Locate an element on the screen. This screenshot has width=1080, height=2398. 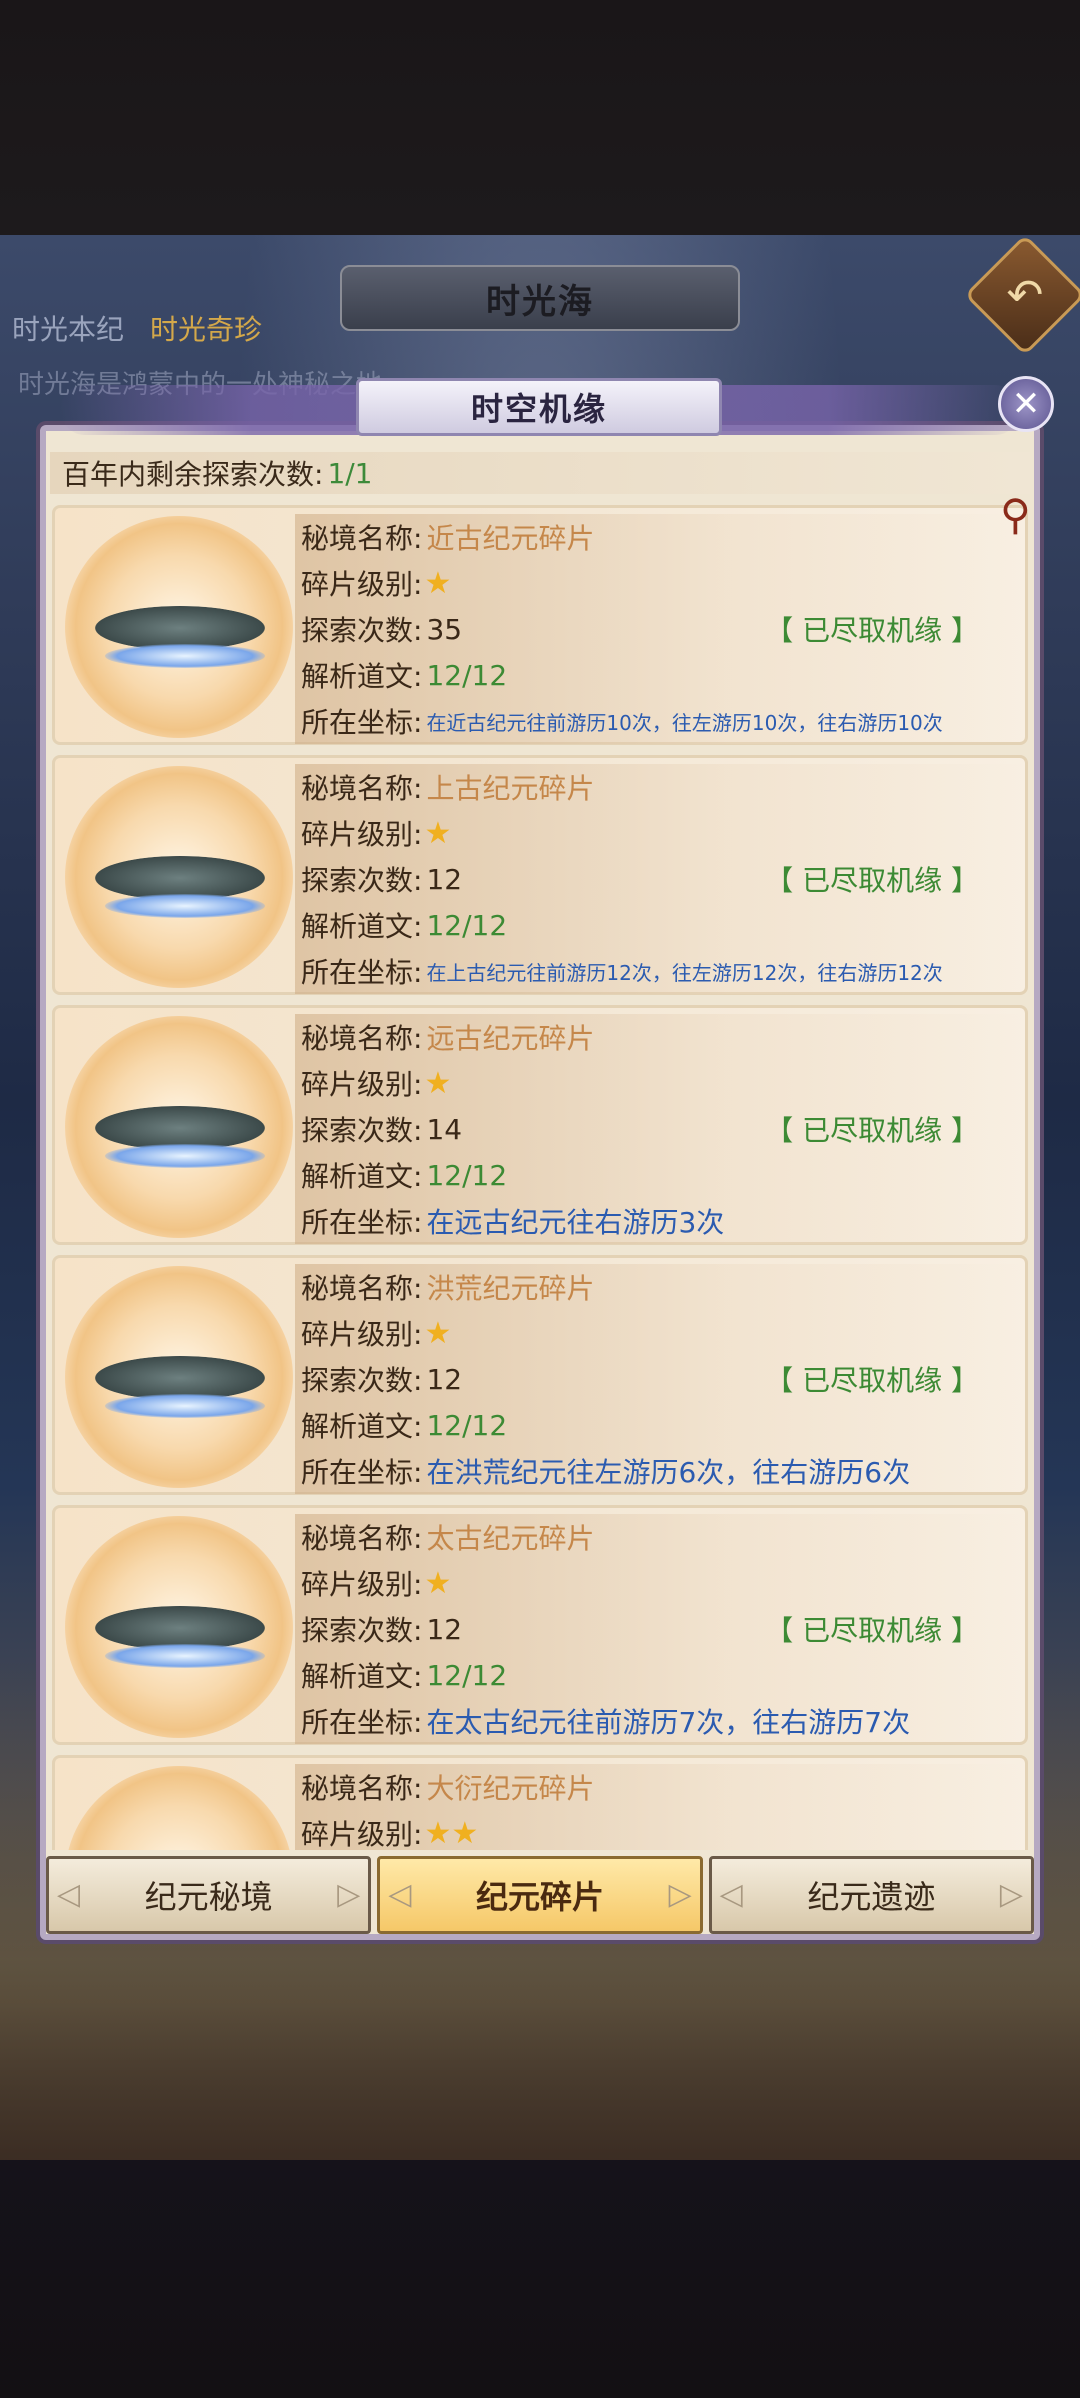
coord-row: 所在坐标: 在太古纪元往前游历7次，往右游历7次 is located at coordinates (659, 1721).